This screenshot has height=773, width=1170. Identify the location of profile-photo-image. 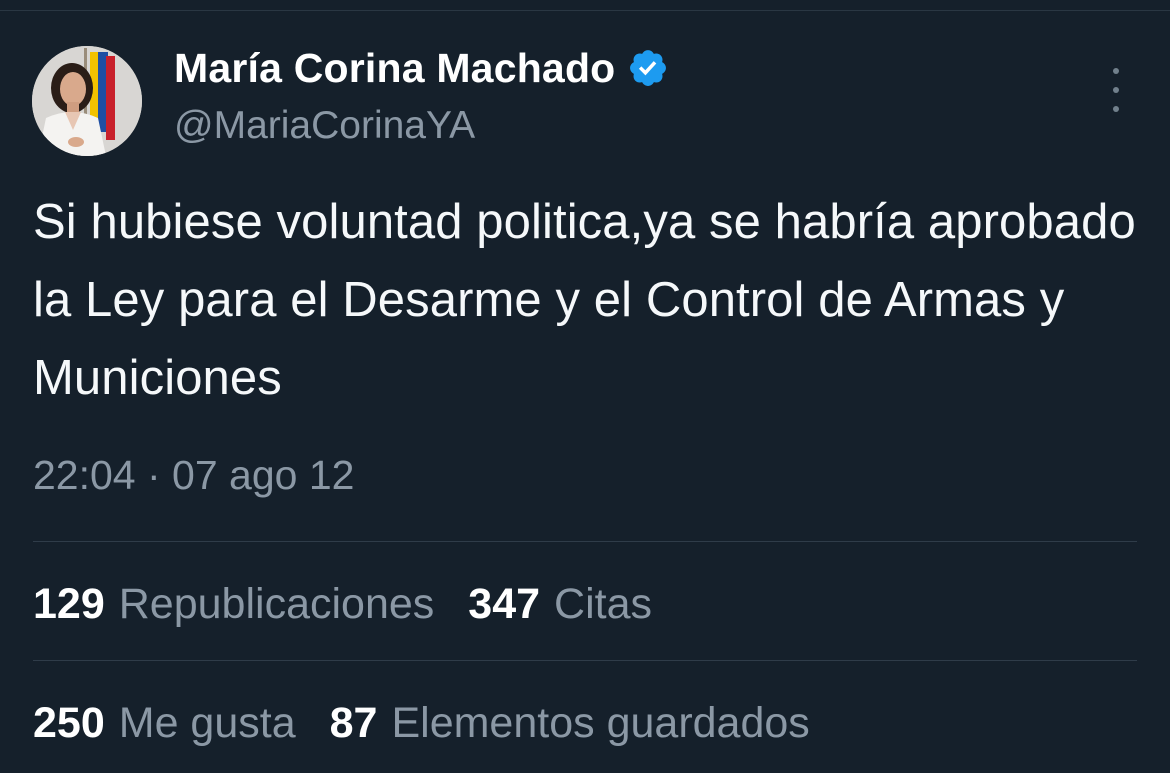
(87, 101).